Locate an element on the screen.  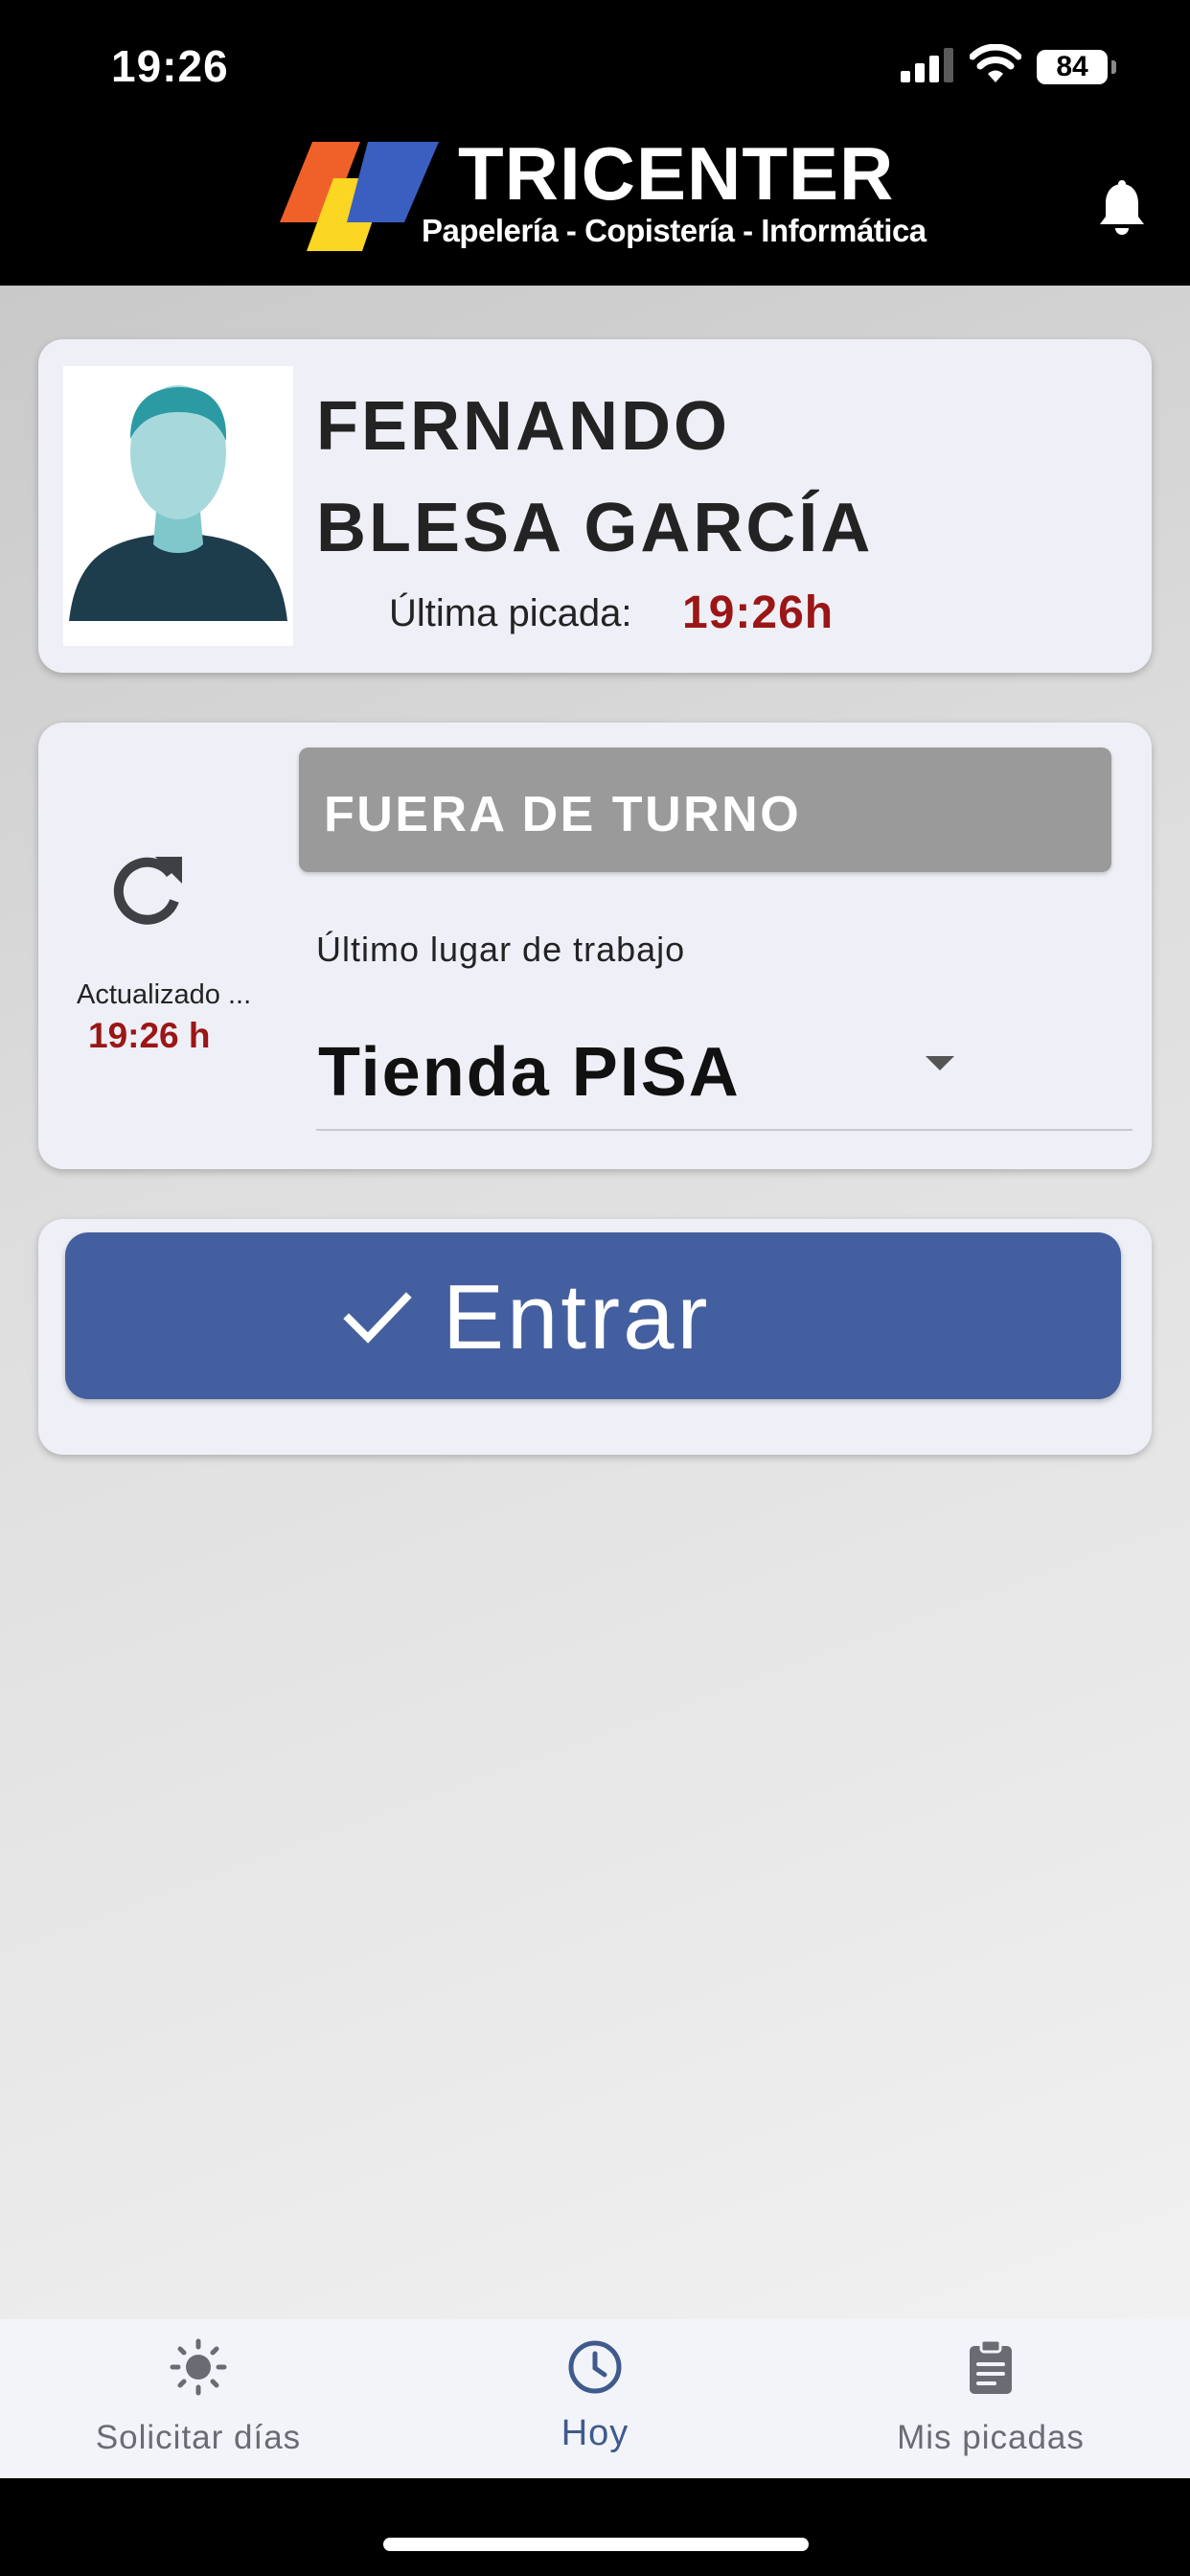
workplace-label: Último lugar de trabajo is located at coordinates (501, 949).